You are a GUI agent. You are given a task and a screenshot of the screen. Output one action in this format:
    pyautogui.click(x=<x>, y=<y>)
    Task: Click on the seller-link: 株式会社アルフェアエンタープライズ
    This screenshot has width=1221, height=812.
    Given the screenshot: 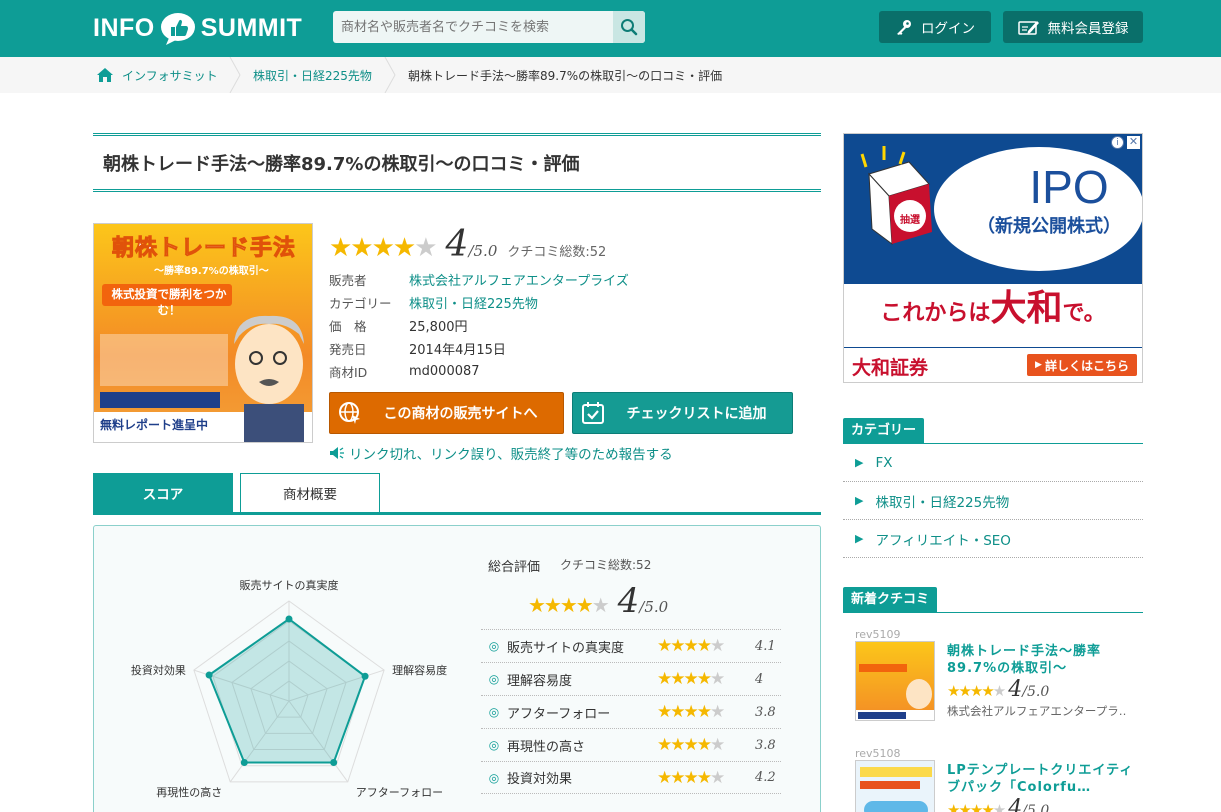 What is the action you would take?
    pyautogui.click(x=519, y=279)
    